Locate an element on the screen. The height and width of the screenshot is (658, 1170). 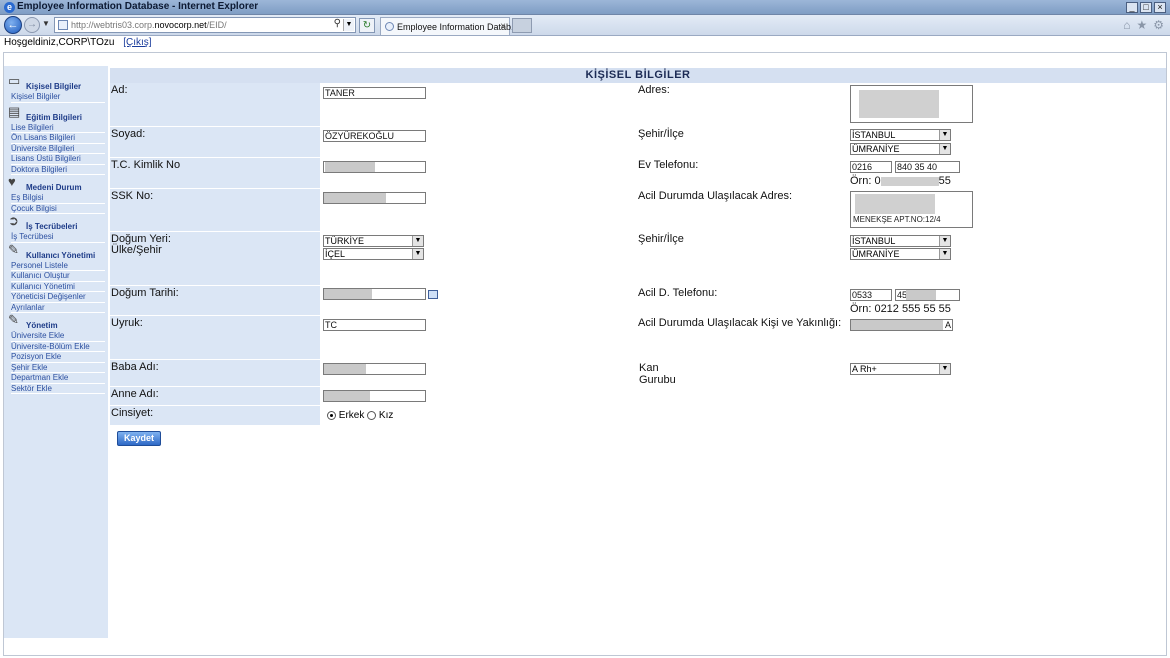
baba-adi-input is located at coordinates (374, 369).